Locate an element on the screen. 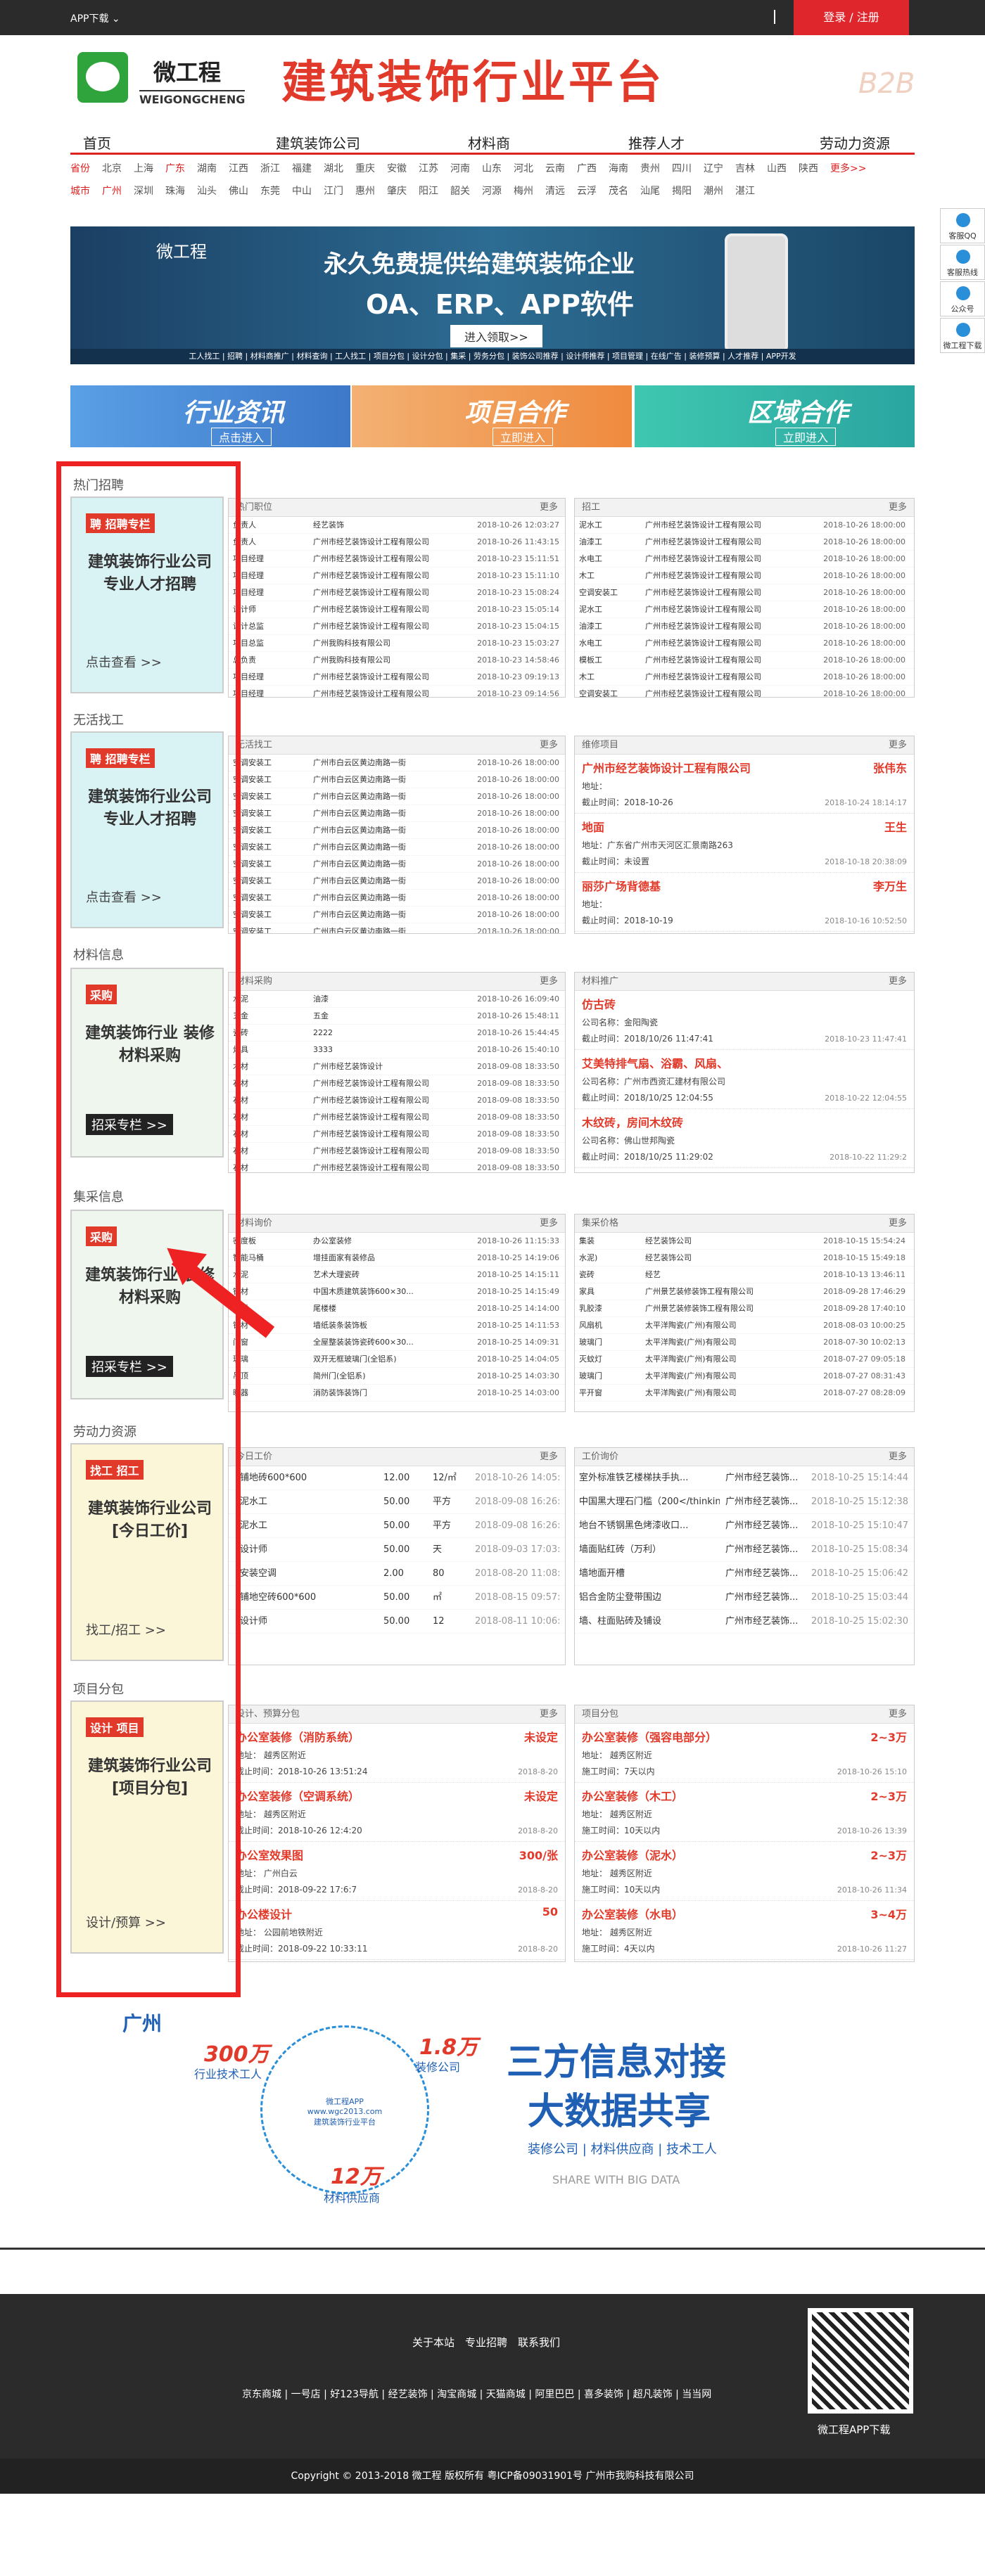 The width and height of the screenshot is (985, 2576). list-row: 设计总监 广州市经艺装饰设计工程有限公司 2018-10-23 15:04:15 is located at coordinates (397, 626).